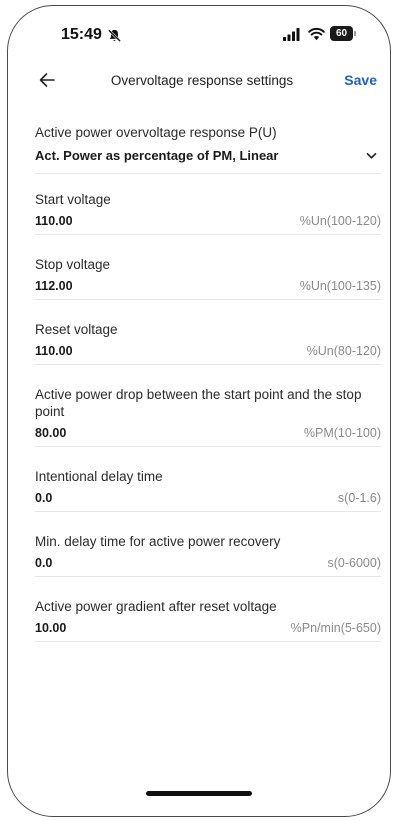  What do you see at coordinates (359, 498) in the screenshot?
I see `delay-time-range: s(0-1.6)` at bounding box center [359, 498].